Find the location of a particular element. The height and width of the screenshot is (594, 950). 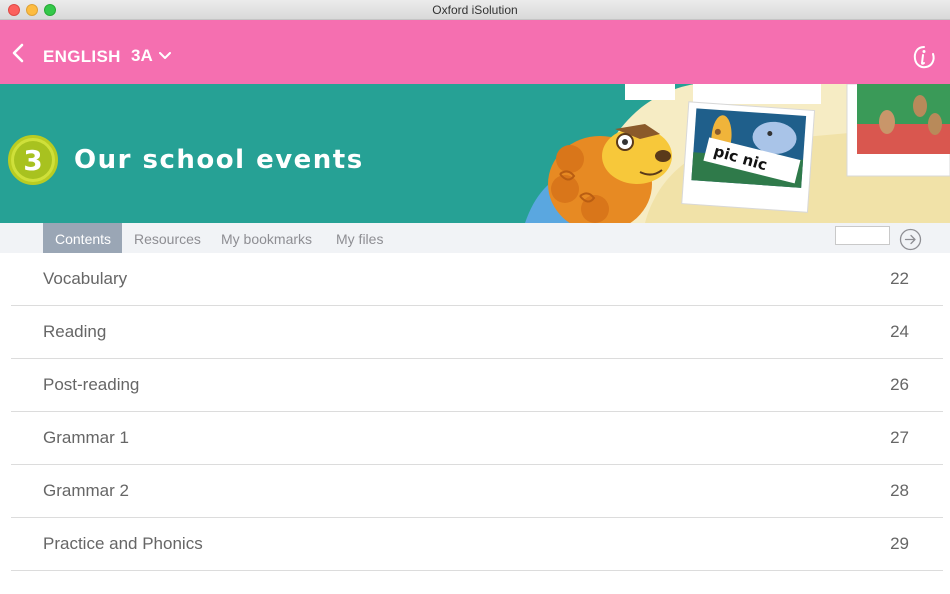

list-item-title: Grammar 2 is located at coordinates (86, 490).